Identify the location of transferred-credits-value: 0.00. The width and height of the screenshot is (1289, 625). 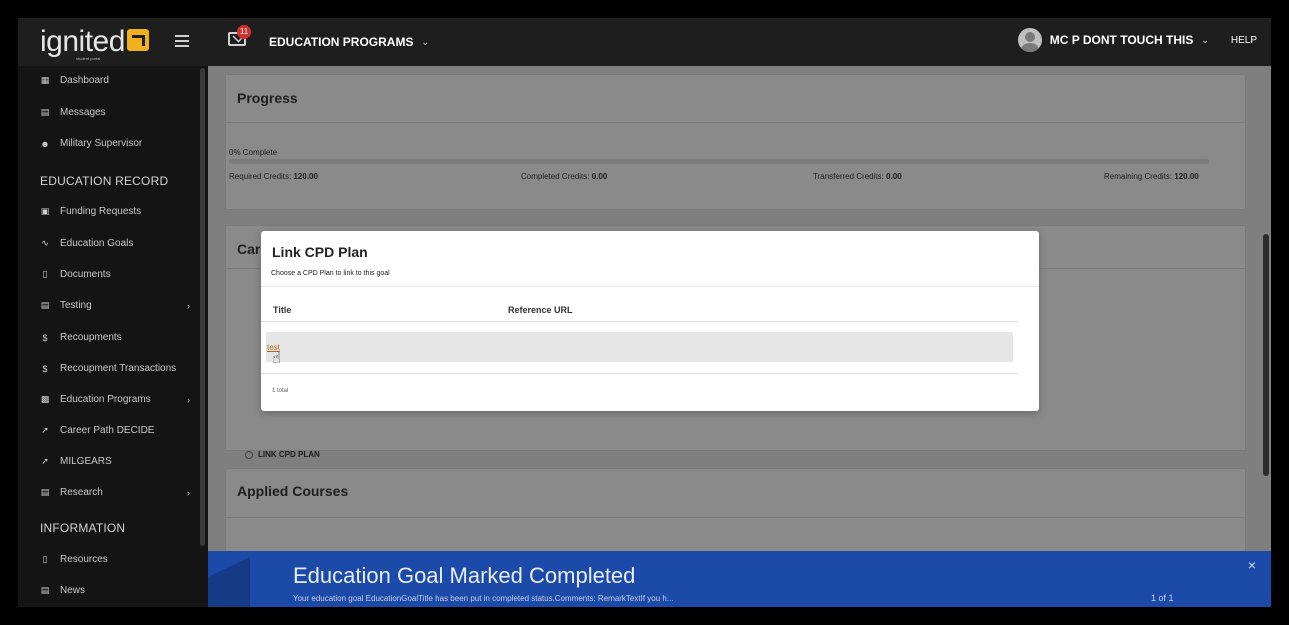
(894, 176).